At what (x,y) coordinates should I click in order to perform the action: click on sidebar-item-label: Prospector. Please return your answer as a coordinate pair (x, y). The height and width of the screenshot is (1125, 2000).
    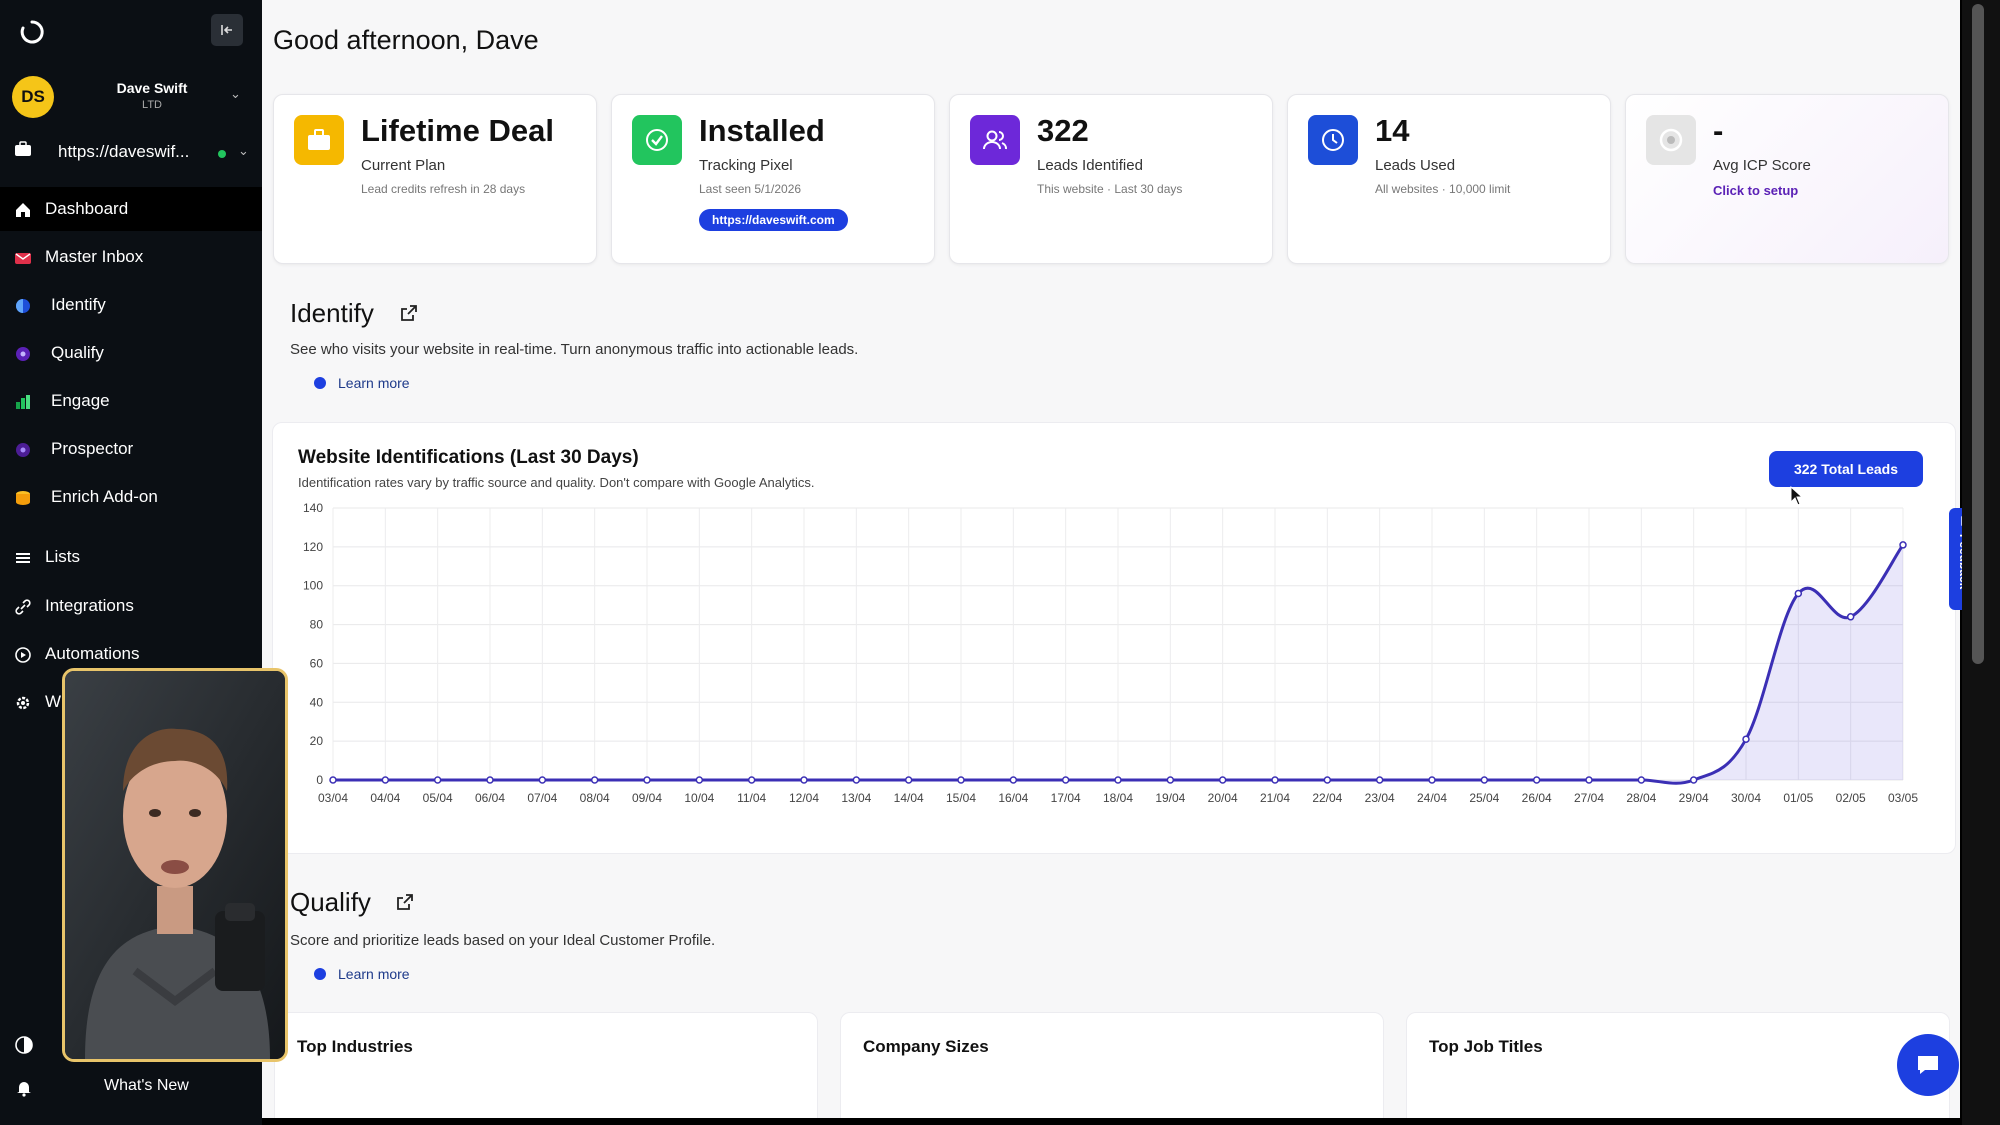
    Looking at the image, I should click on (92, 448).